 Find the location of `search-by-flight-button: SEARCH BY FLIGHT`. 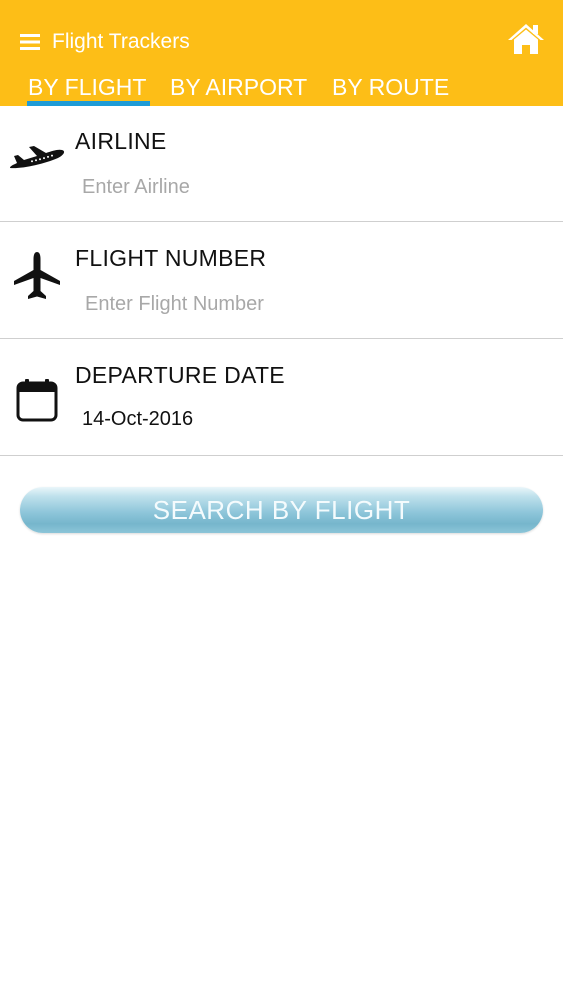

search-by-flight-button: SEARCH BY FLIGHT is located at coordinates (281, 510).